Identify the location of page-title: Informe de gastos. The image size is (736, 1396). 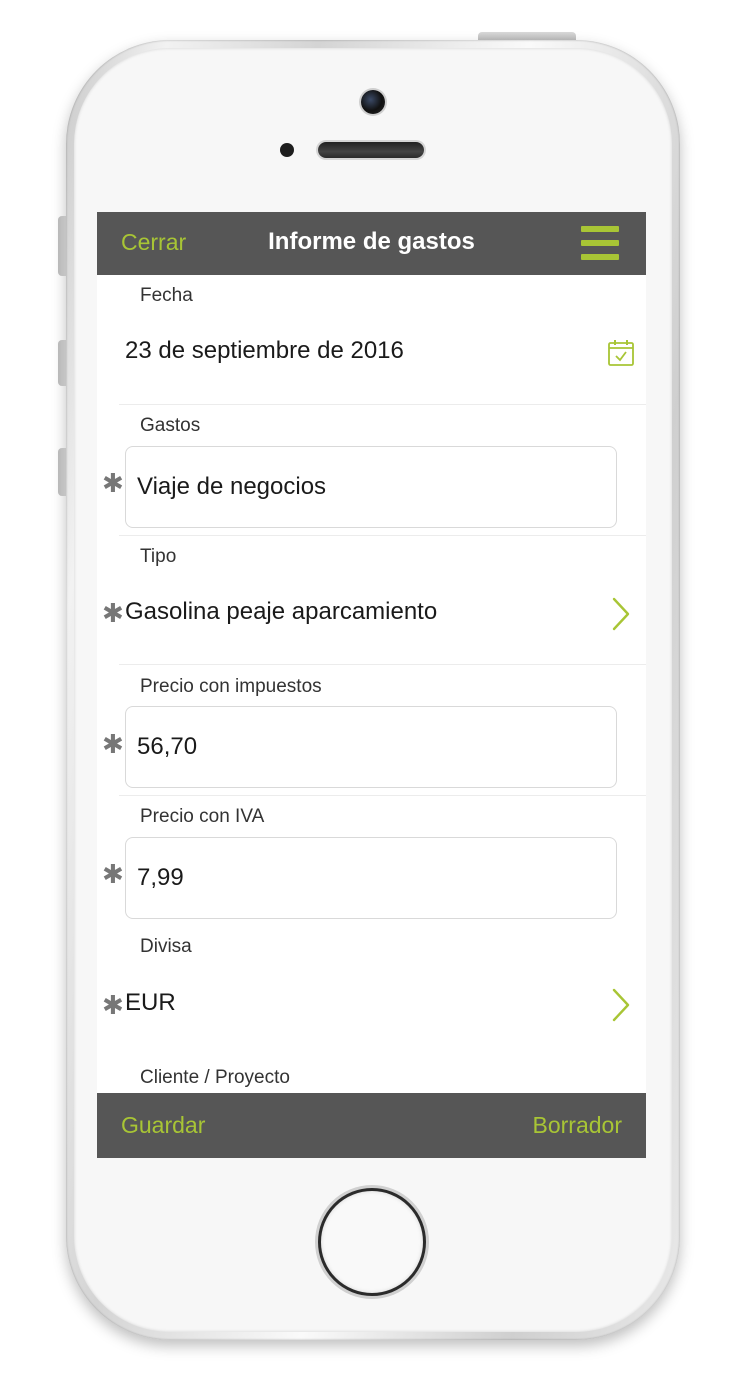
(371, 241).